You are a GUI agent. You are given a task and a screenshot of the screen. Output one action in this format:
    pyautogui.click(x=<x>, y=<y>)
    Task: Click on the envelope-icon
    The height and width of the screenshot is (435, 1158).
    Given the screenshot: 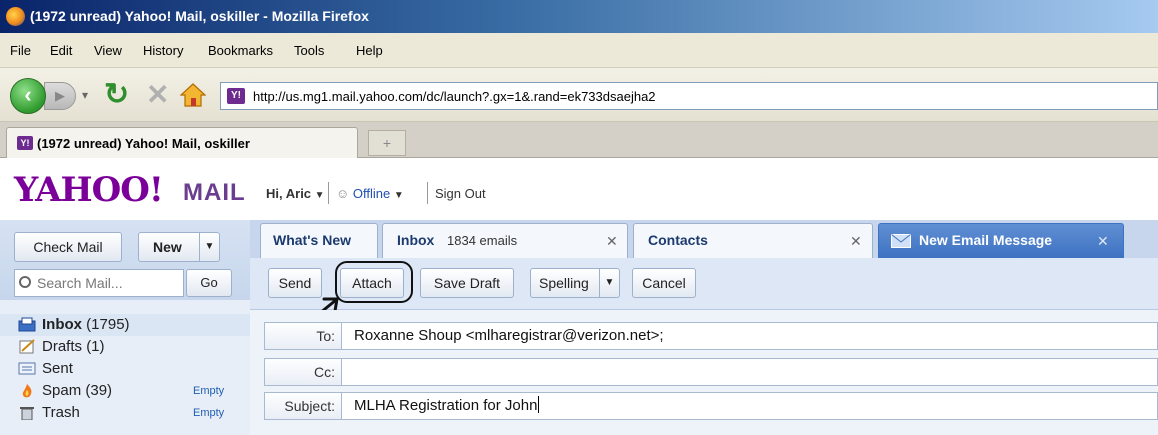 What is the action you would take?
    pyautogui.click(x=901, y=241)
    